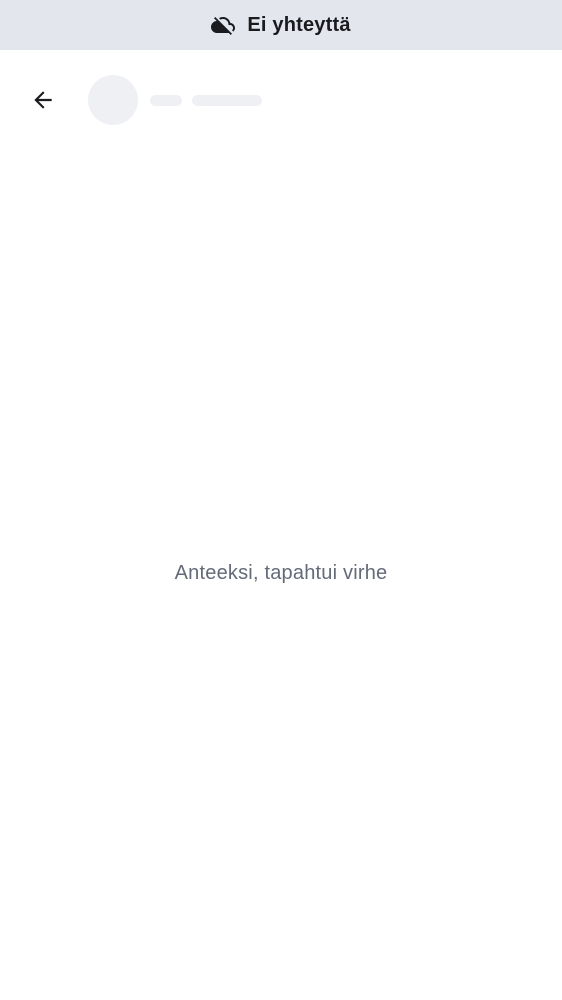  Describe the element at coordinates (281, 100) in the screenshot. I see `conversation-header` at that location.